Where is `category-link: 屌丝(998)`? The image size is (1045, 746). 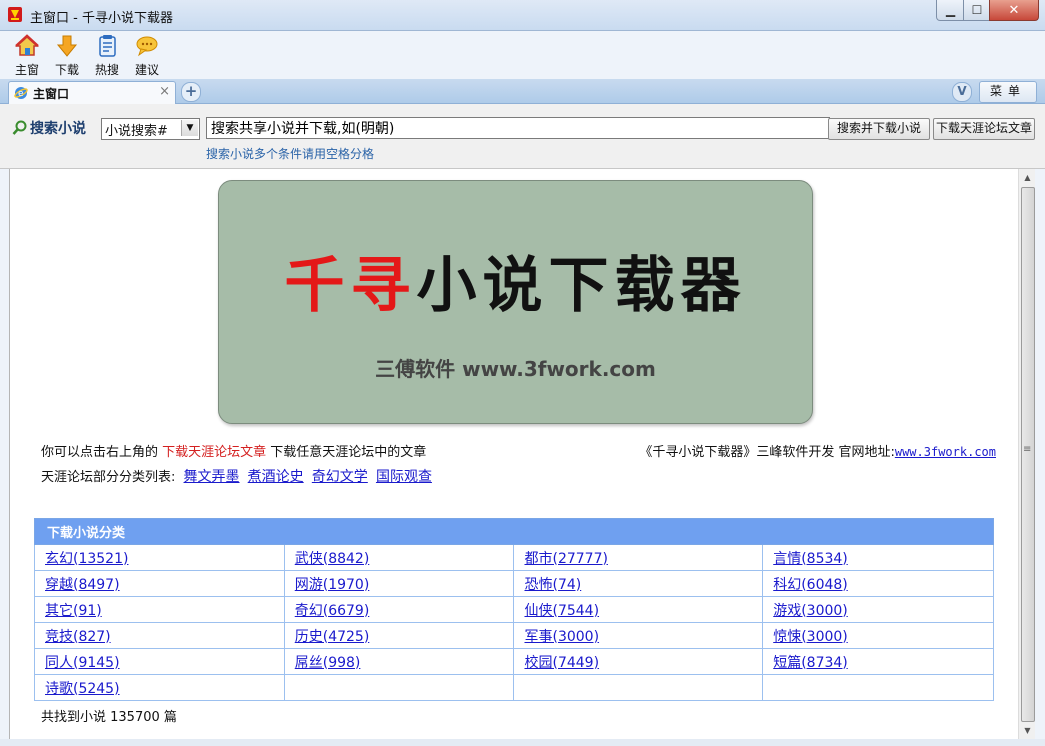 category-link: 屌丝(998) is located at coordinates (328, 663).